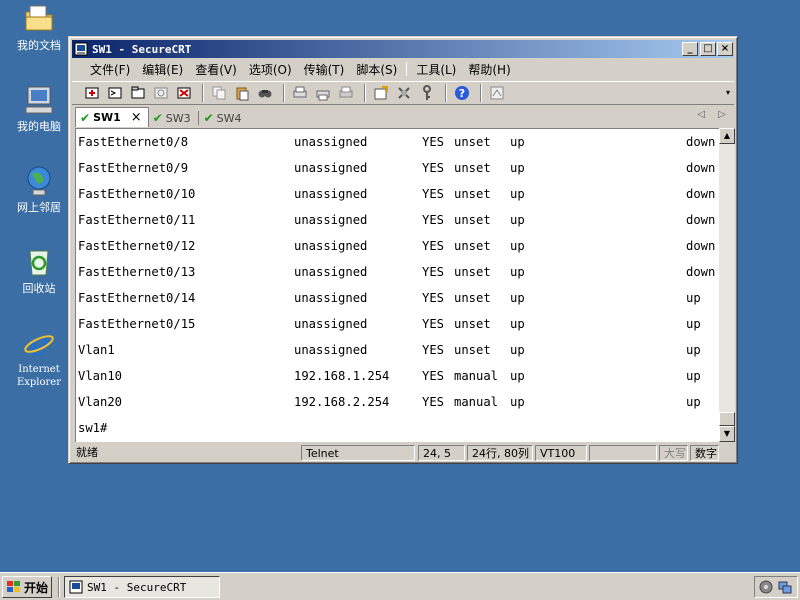 The width and height of the screenshot is (800, 600). I want to click on terminal-cell: FastEthernet0/11, so click(137, 220).